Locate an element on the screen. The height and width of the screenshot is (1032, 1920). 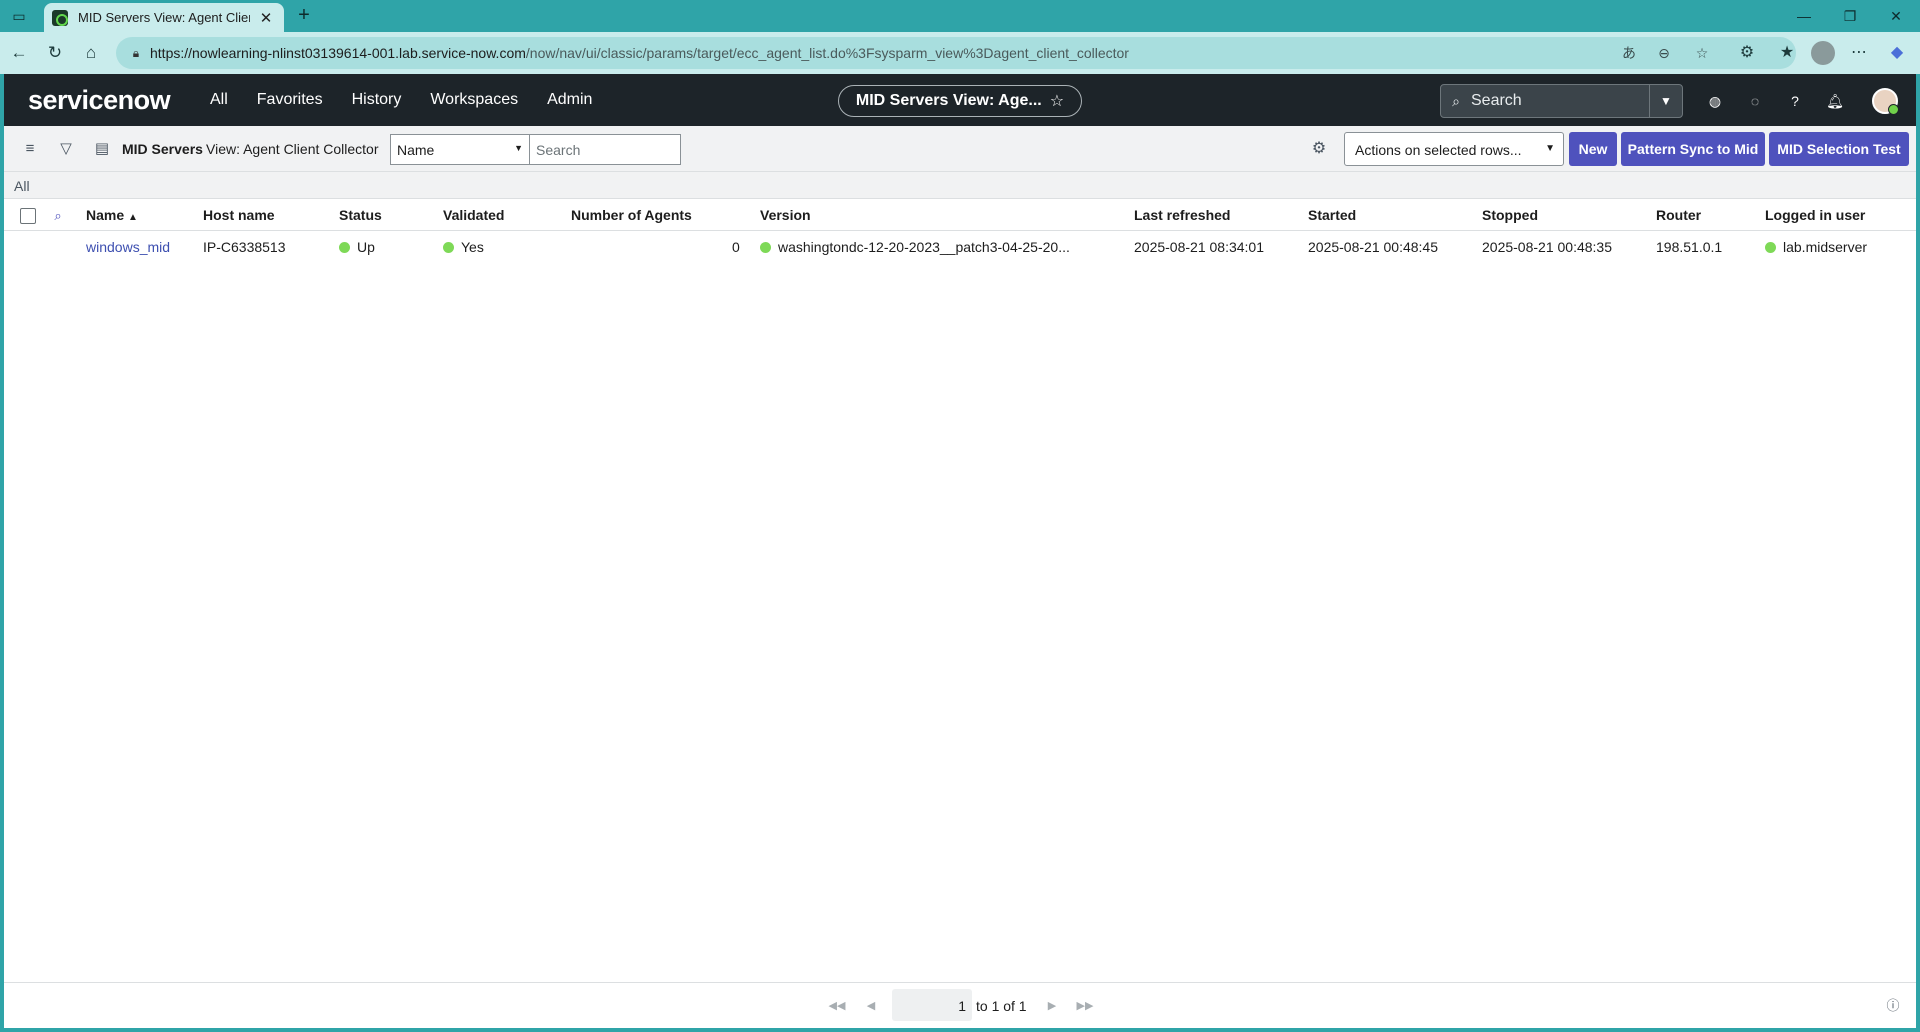
column-header-validated: Validated is located at coordinates (473, 215).